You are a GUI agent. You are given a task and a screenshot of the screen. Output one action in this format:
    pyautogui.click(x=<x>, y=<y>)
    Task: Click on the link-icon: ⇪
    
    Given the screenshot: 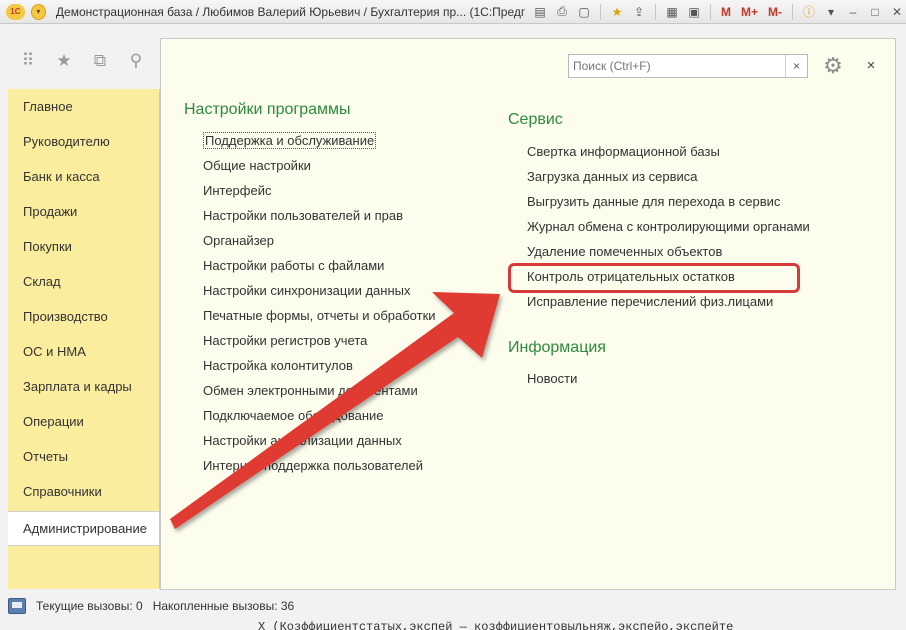 What is the action you would take?
    pyautogui.click(x=639, y=12)
    